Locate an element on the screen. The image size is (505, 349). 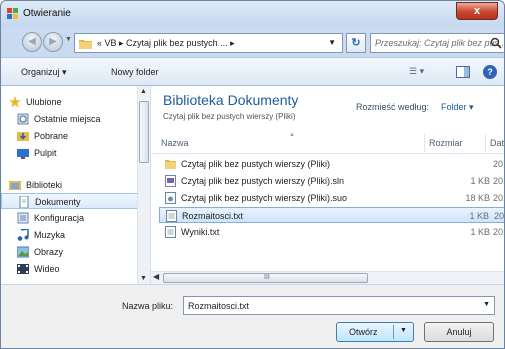
views-button: ☰ ▾ is located at coordinates (426, 73).